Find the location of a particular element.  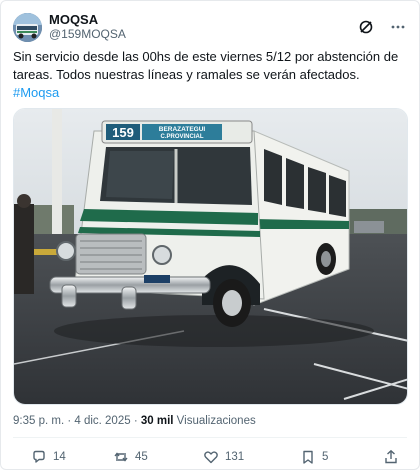

bookmark-count: 5 is located at coordinates (325, 457).